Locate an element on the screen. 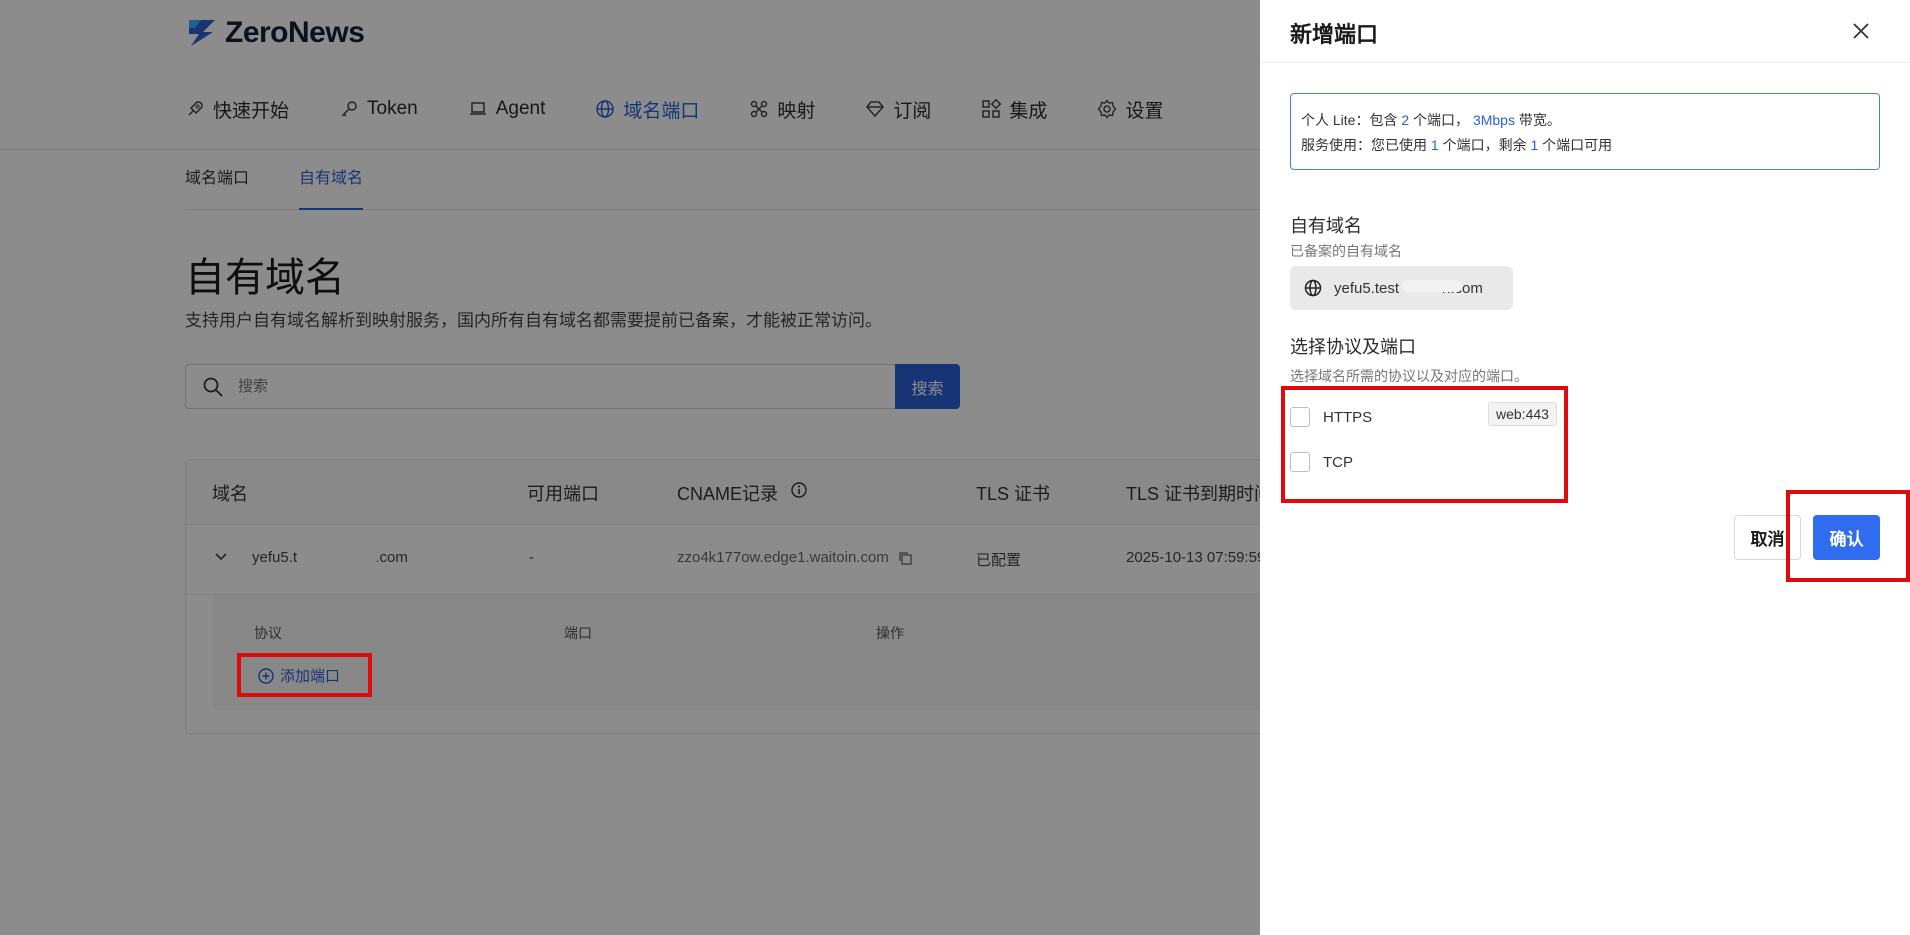 This screenshot has height=935, width=1910. usage-line: 服务使用：您已使用 1 个端口，剩余 1 个端口可用 is located at coordinates (1457, 145).